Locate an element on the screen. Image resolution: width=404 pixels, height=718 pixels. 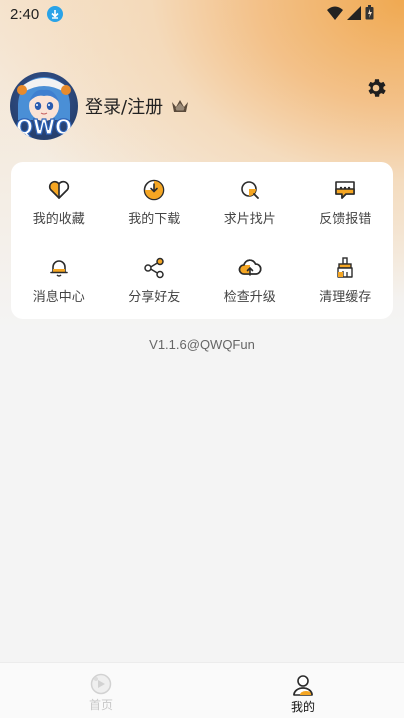
mine-icon is located at coordinates (303, 685).